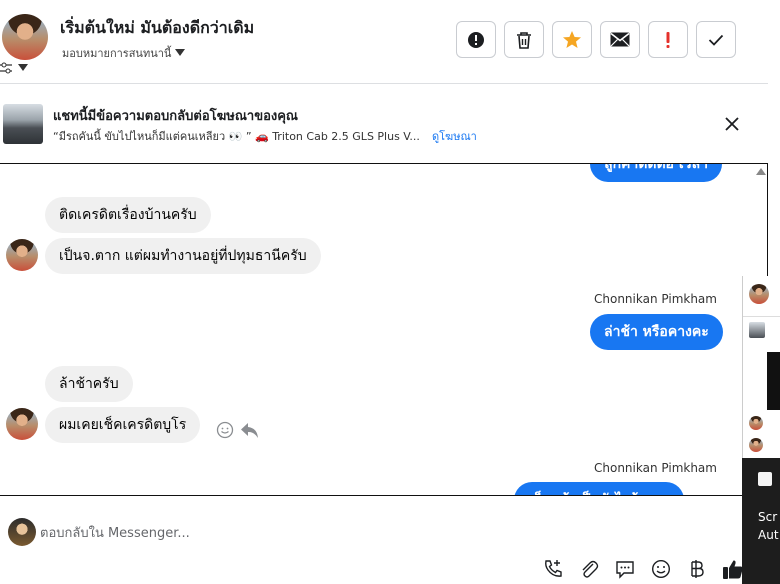 The width and height of the screenshot is (780, 584). I want to click on label-filter-dropdown, so click(14, 68).